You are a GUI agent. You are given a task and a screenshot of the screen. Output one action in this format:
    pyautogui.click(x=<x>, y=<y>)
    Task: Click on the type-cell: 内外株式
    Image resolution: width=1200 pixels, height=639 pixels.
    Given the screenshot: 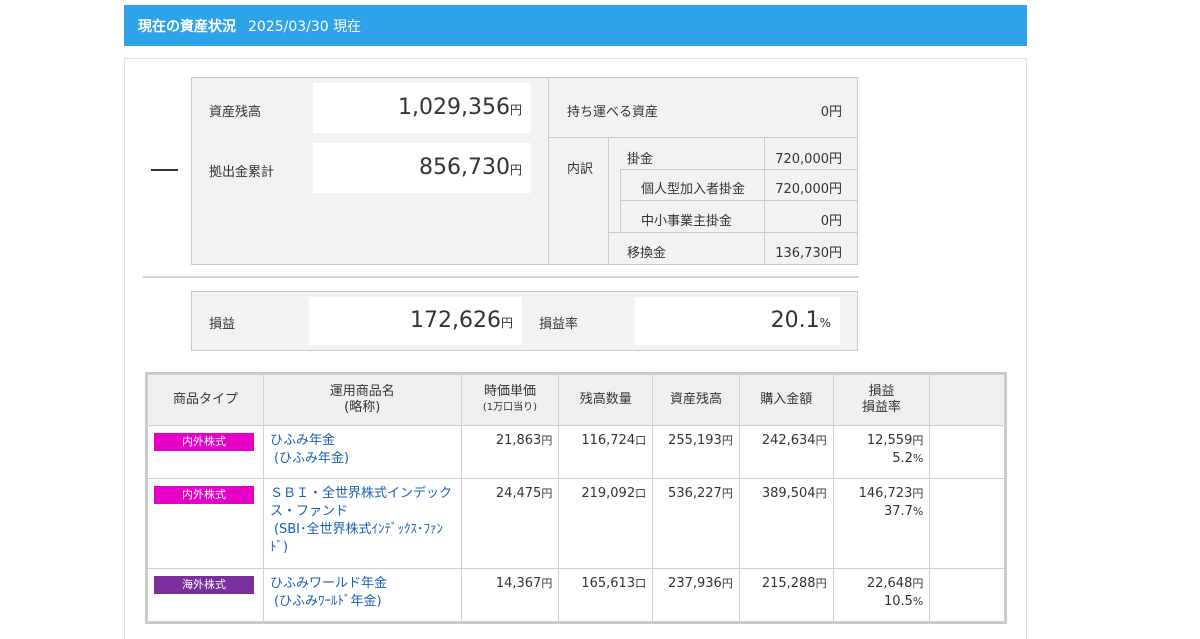 What is the action you would take?
    pyautogui.click(x=205, y=452)
    